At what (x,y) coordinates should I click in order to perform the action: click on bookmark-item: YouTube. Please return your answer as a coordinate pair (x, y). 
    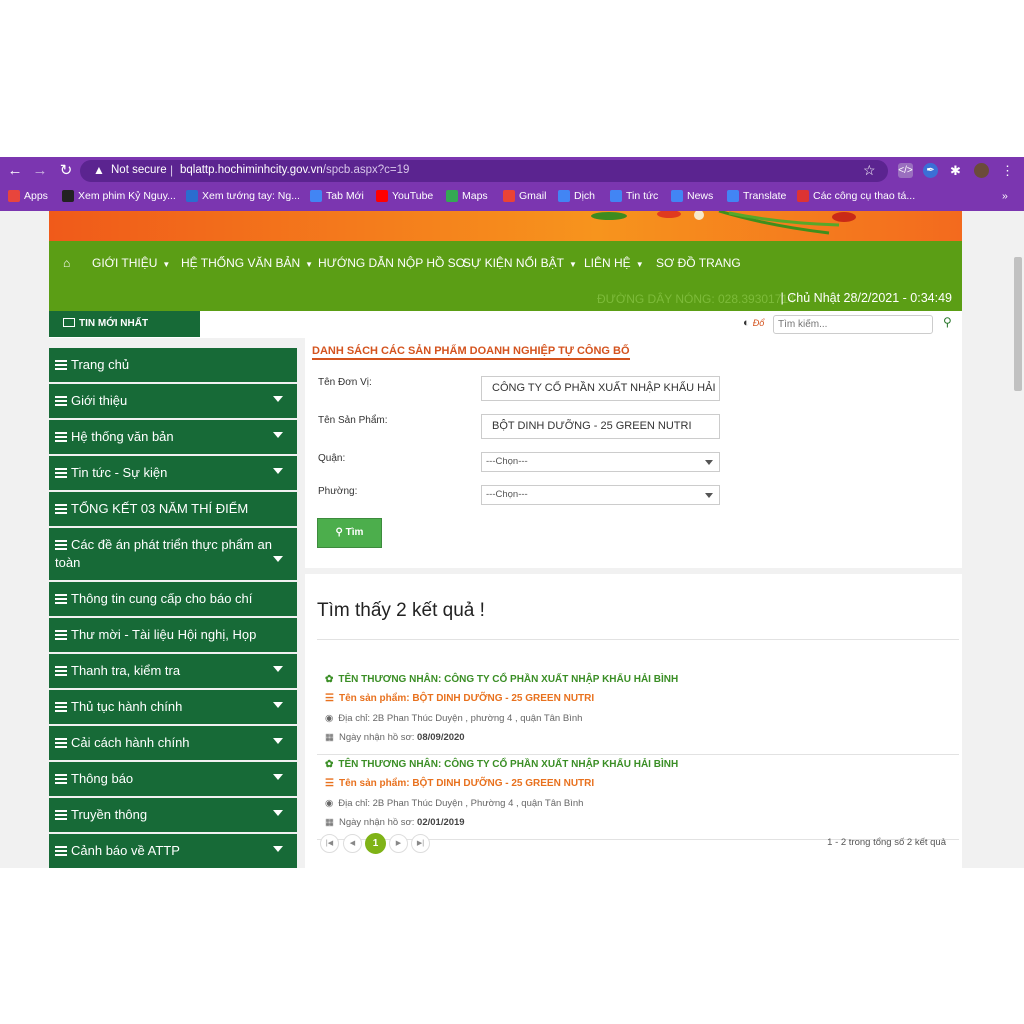
    Looking at the image, I should click on (404, 196).